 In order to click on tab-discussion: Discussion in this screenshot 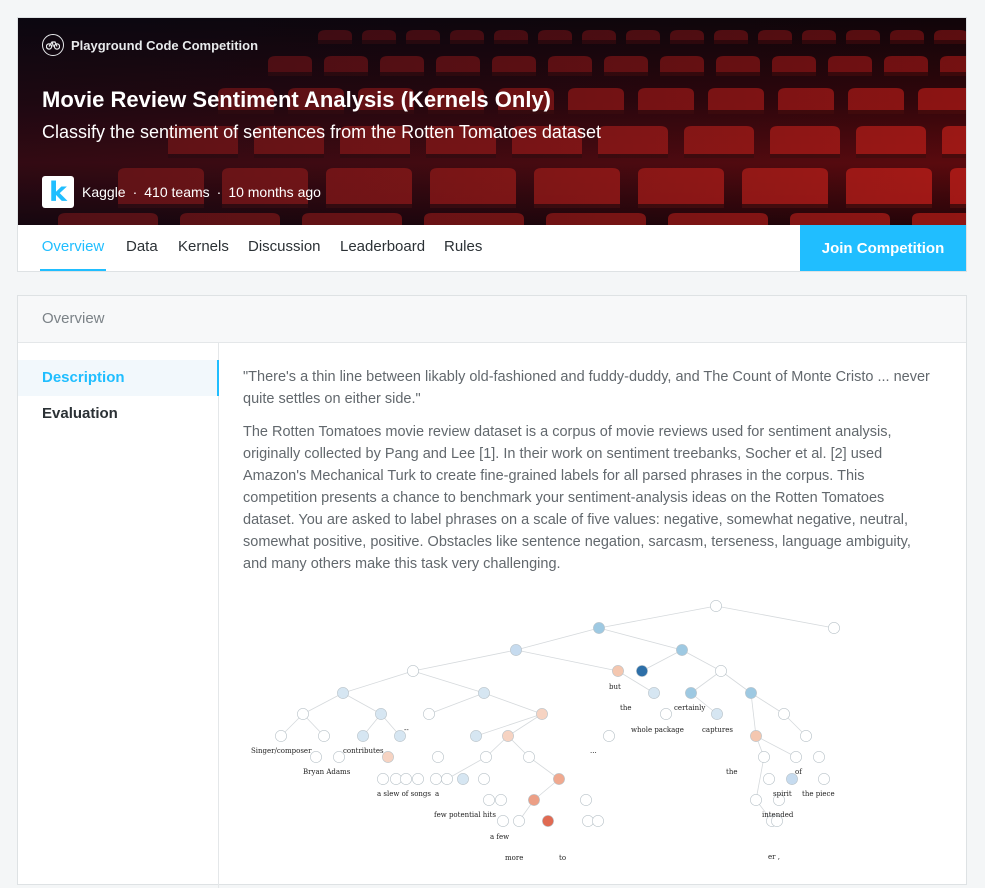, I will do `click(284, 248)`.